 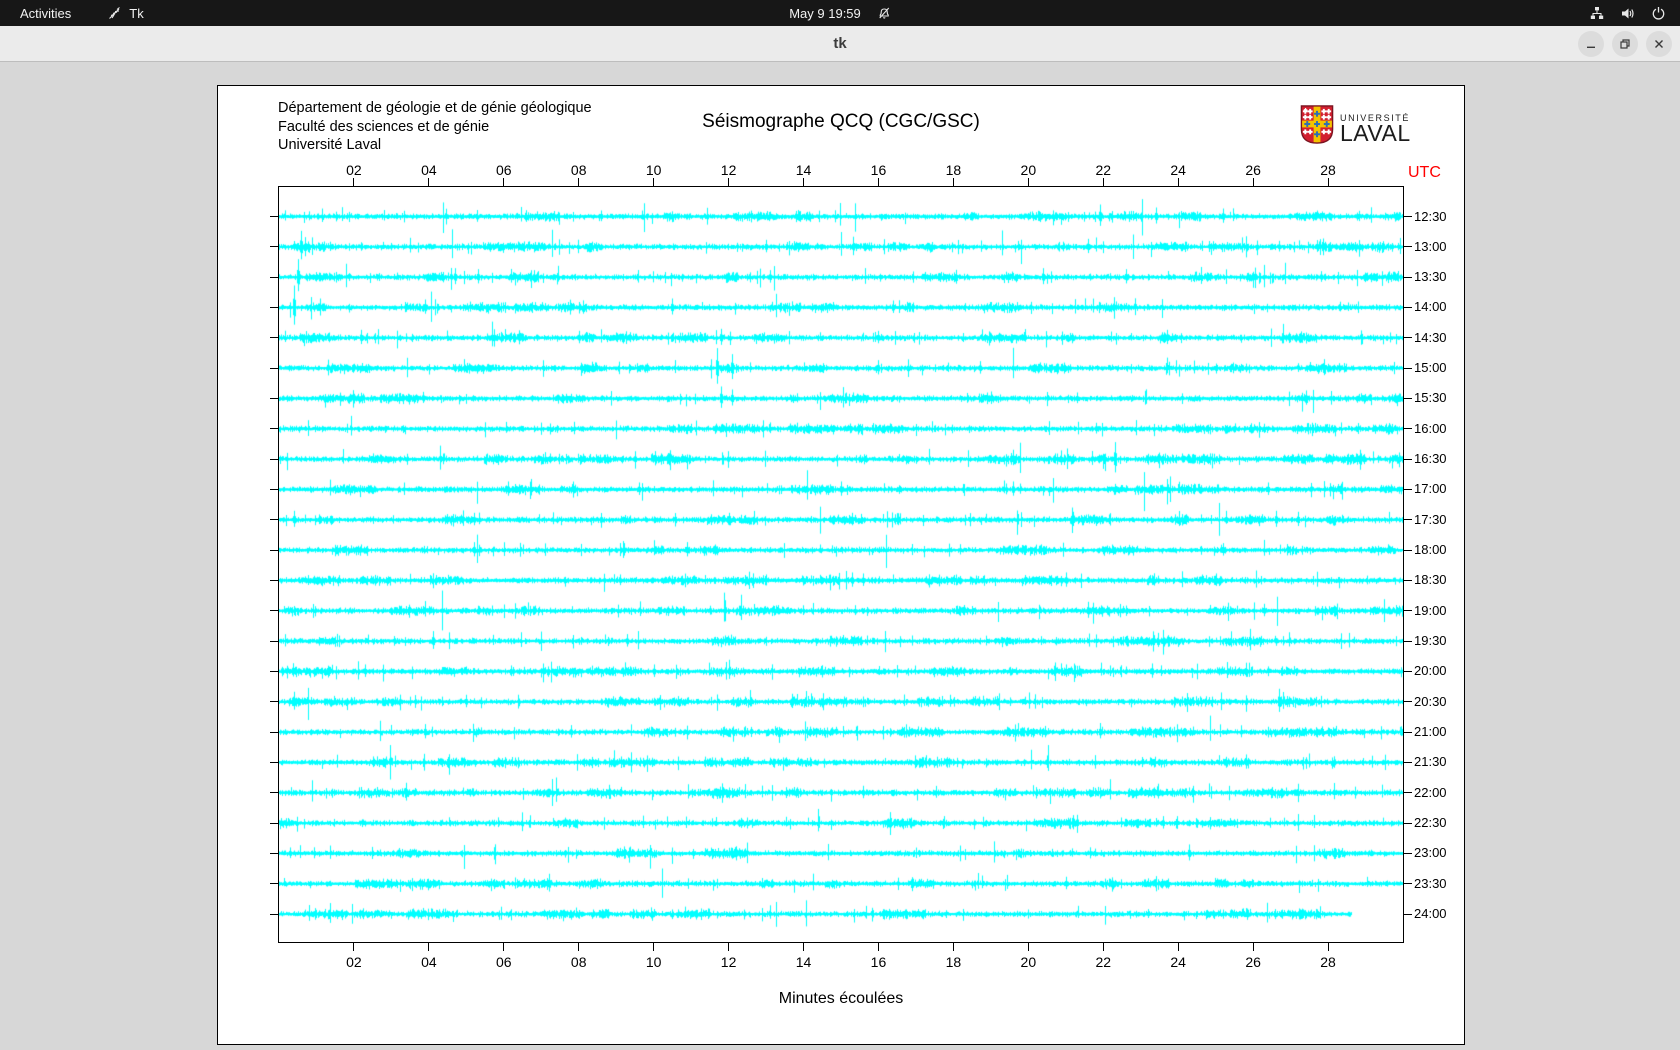 I want to click on utc-time-label: 16:00, so click(x=1430, y=428).